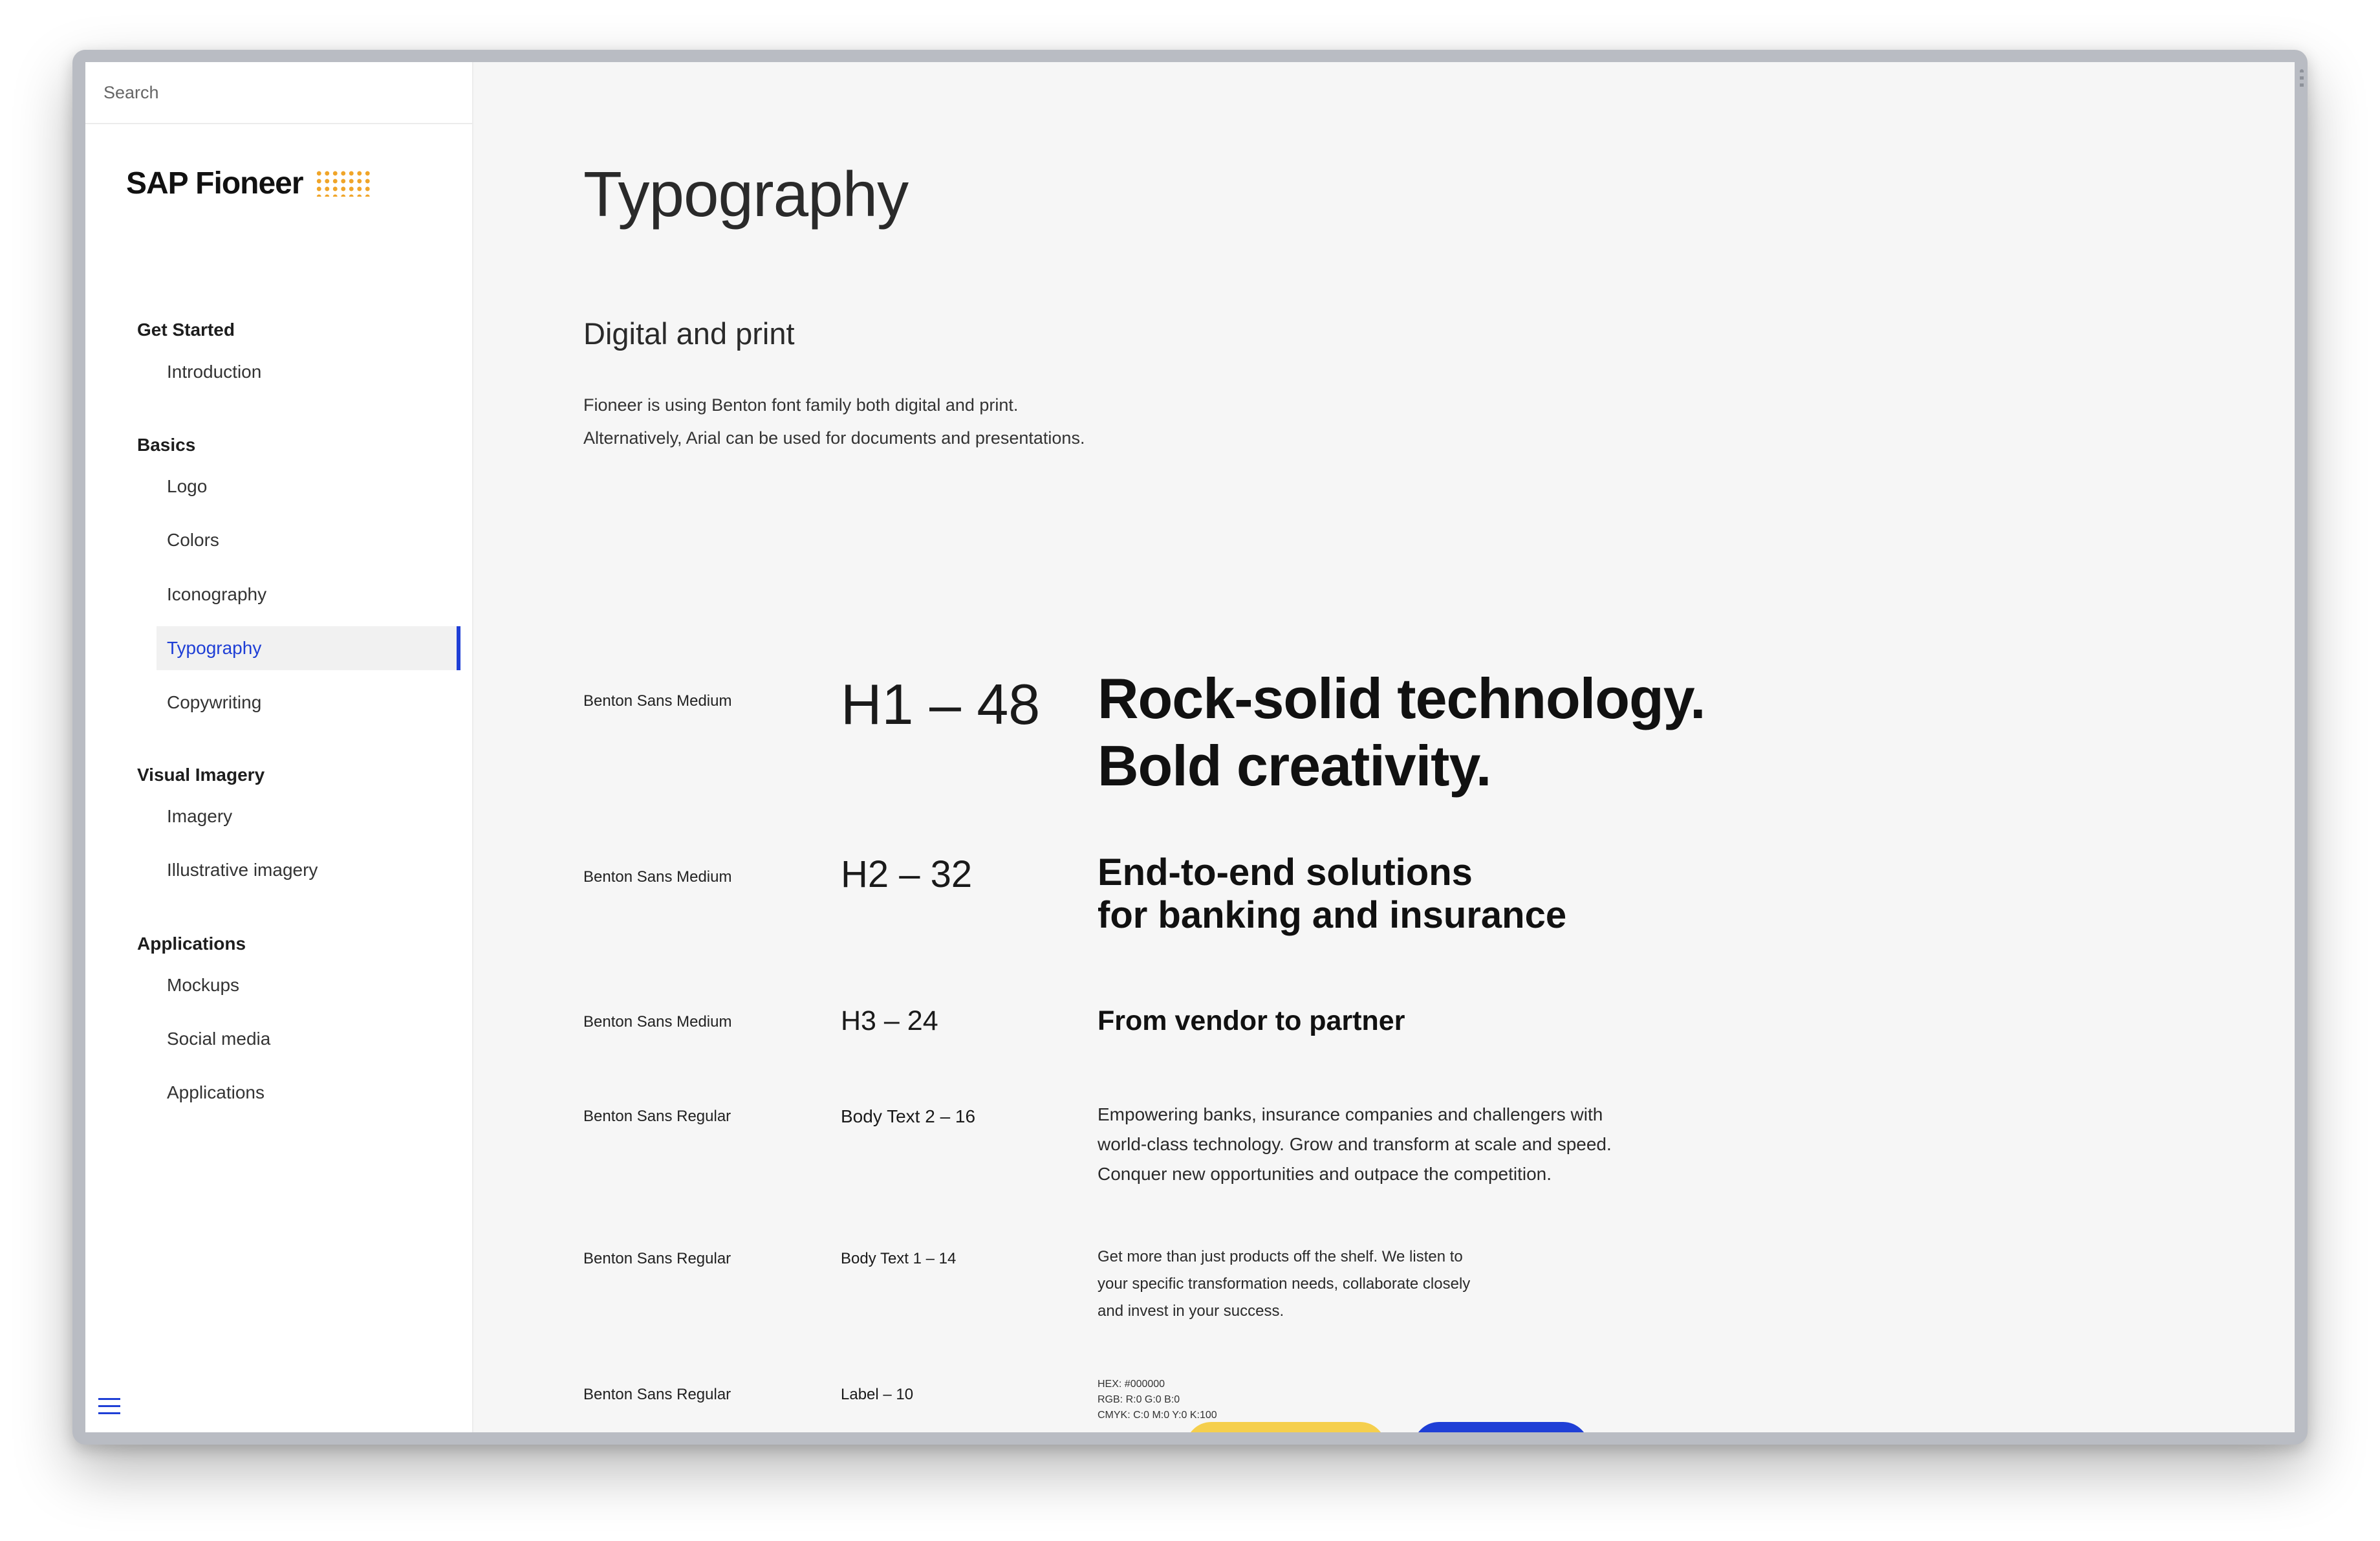  What do you see at coordinates (746, 194) in the screenshot?
I see `page-title: Typography` at bounding box center [746, 194].